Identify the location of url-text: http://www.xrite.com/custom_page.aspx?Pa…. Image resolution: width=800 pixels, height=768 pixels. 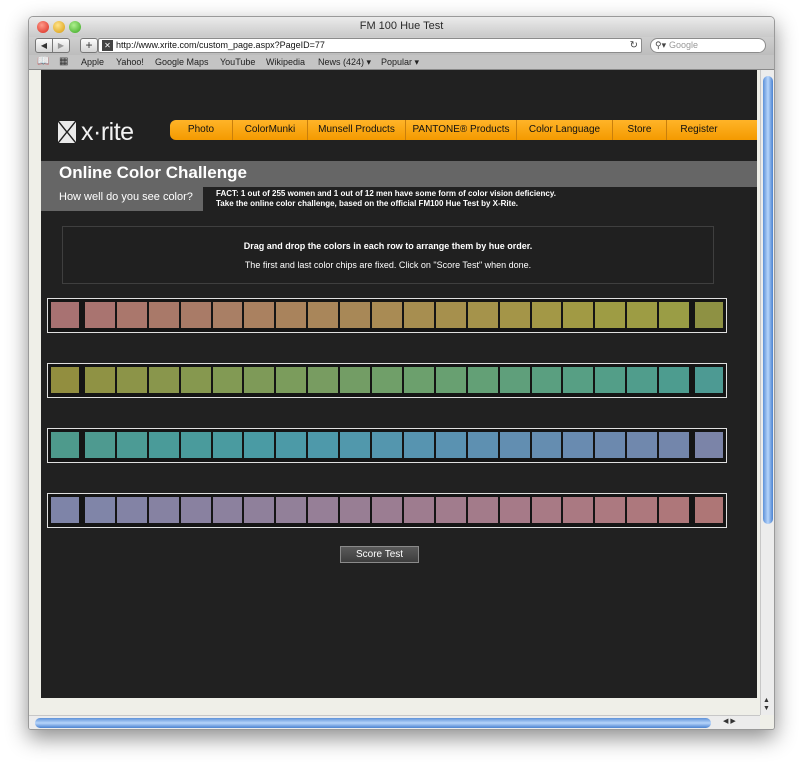
(220, 45).